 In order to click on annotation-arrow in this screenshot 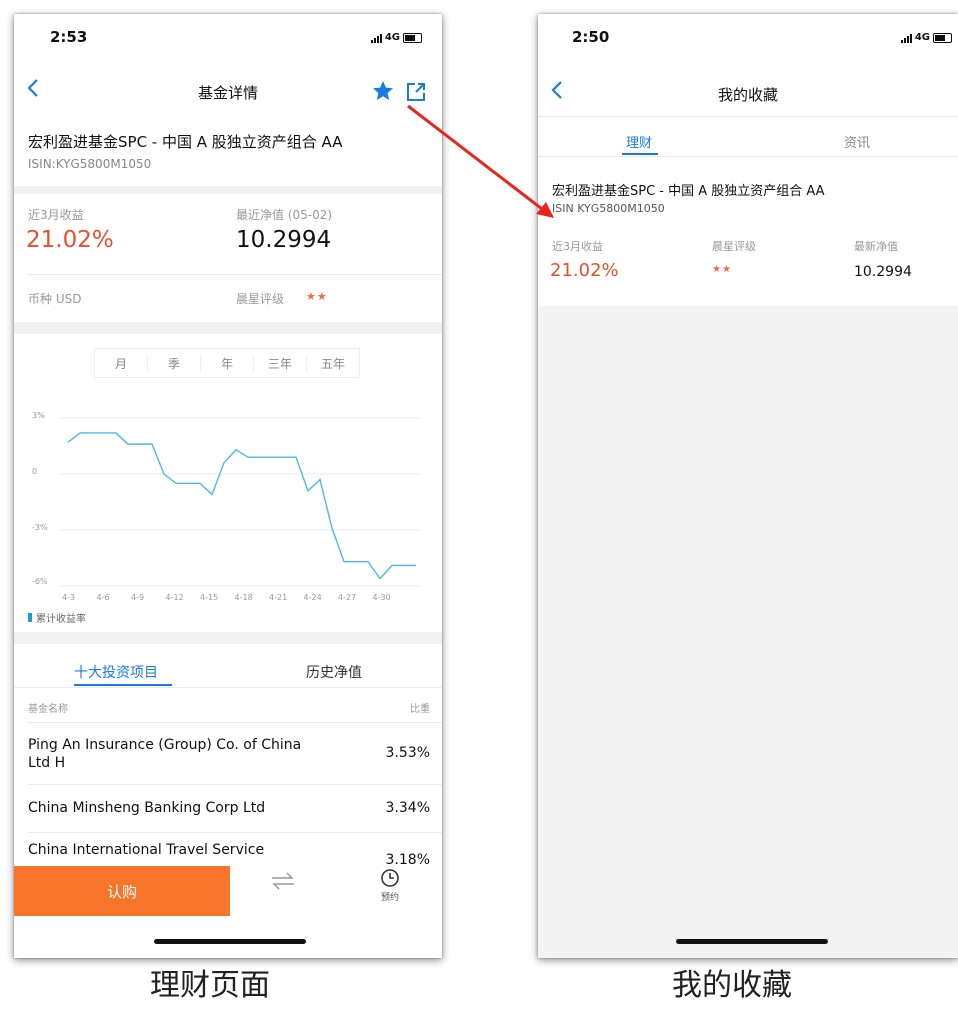, I will do `click(480, 161)`.